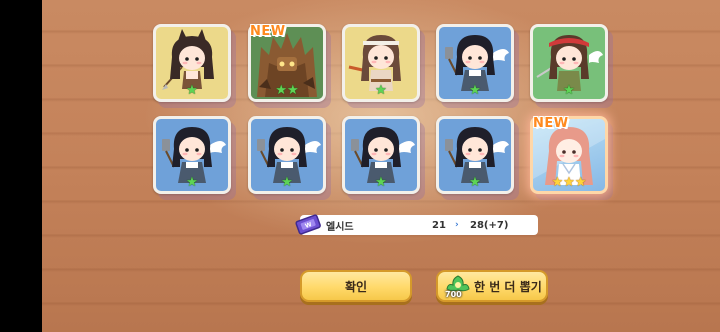  What do you see at coordinates (475, 155) in the screenshot?
I see `result-card-9: ★` at bounding box center [475, 155].